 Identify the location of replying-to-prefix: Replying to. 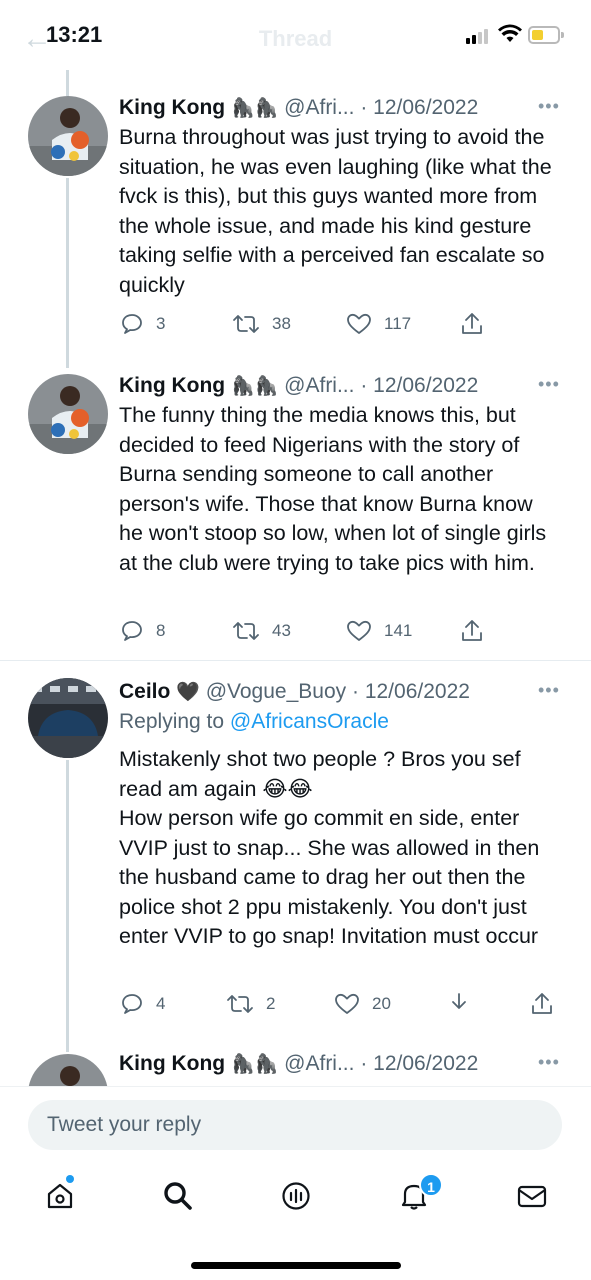
(174, 721).